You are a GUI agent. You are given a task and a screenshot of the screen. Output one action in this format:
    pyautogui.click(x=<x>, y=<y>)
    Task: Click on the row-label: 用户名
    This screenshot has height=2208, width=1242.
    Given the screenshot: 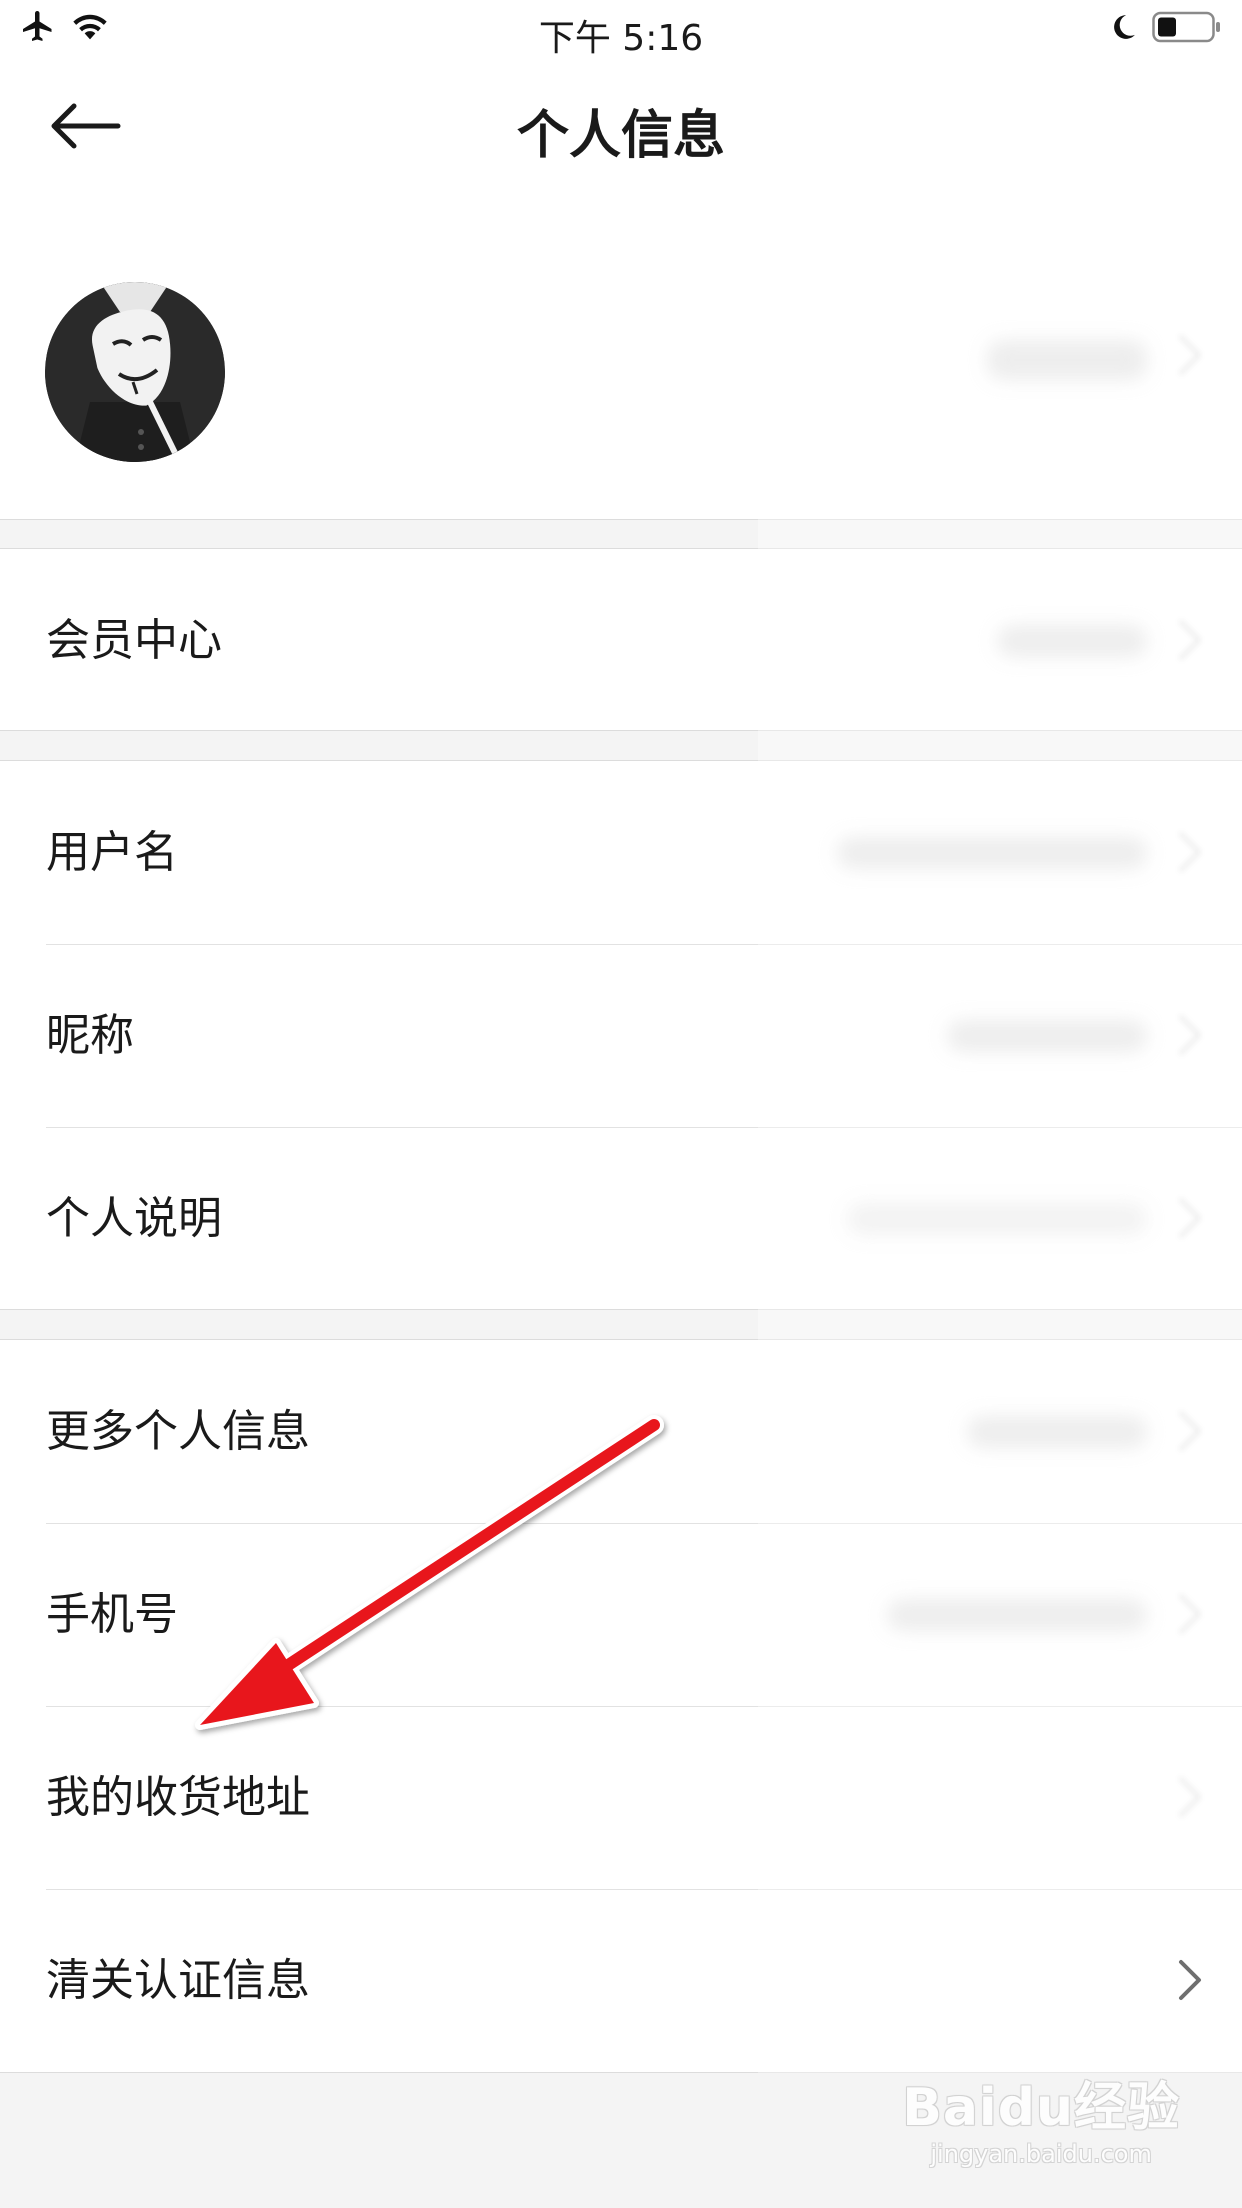 What is the action you would take?
    pyautogui.click(x=112, y=852)
    